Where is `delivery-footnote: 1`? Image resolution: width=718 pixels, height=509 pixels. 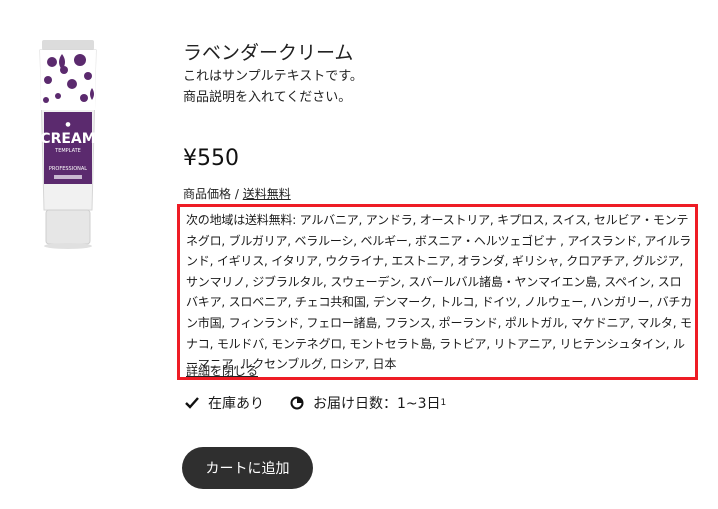 delivery-footnote: 1 is located at coordinates (443, 403).